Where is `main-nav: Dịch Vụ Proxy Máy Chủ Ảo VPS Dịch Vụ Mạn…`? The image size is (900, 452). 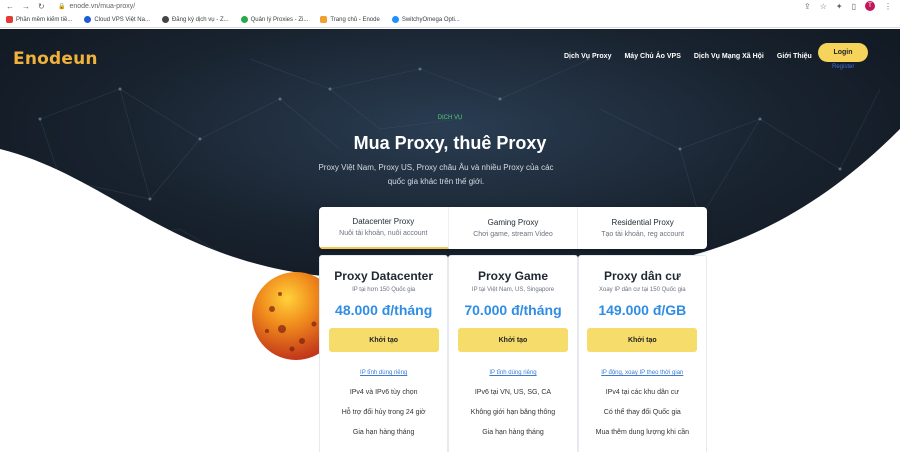 main-nav: Dịch Vụ Proxy Máy Chủ Ảo VPS Dịch Vụ Mạn… is located at coordinates (688, 56).